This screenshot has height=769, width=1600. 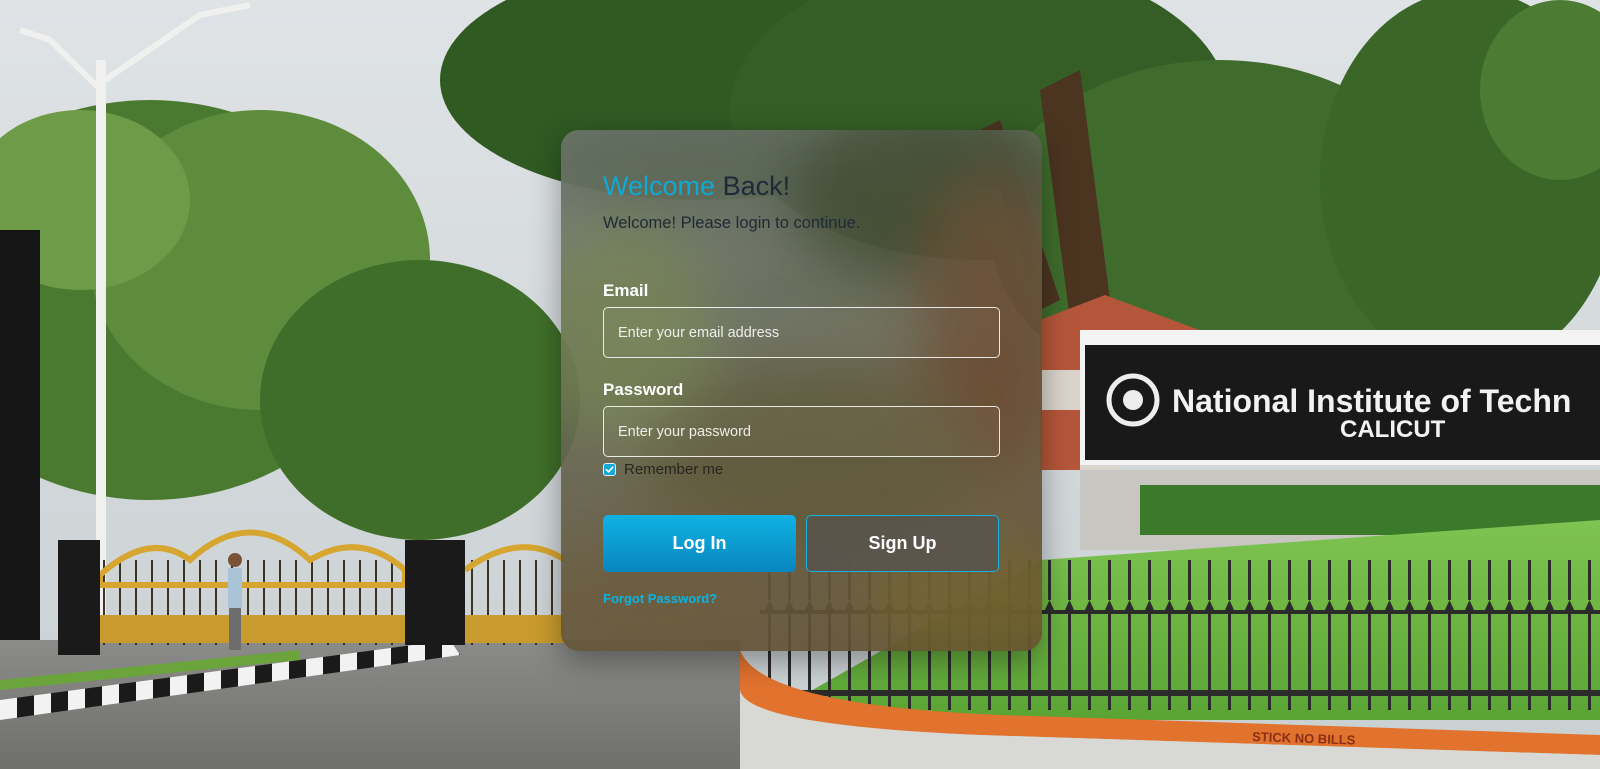 What do you see at coordinates (732, 223) in the screenshot?
I see `page-subtitle: Welcome! Please login to continue.` at bounding box center [732, 223].